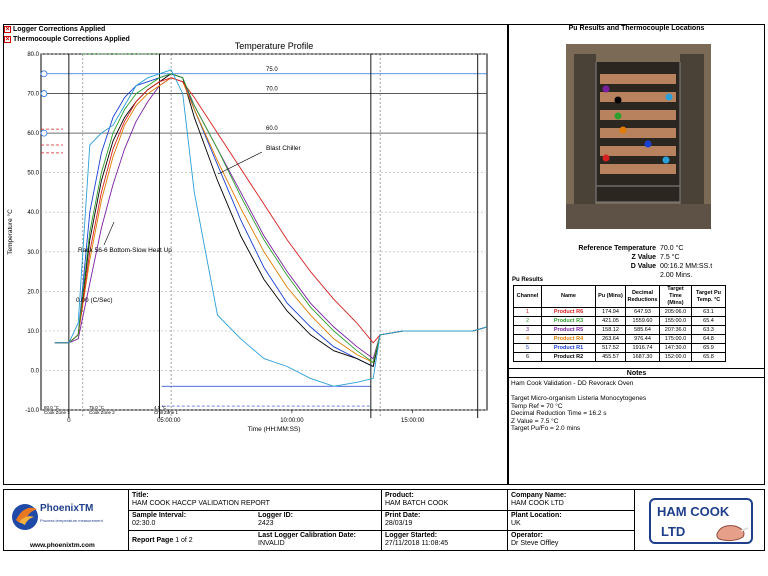  What do you see at coordinates (568, 348) in the screenshot?
I see `cell-name: Product R1` at bounding box center [568, 348].